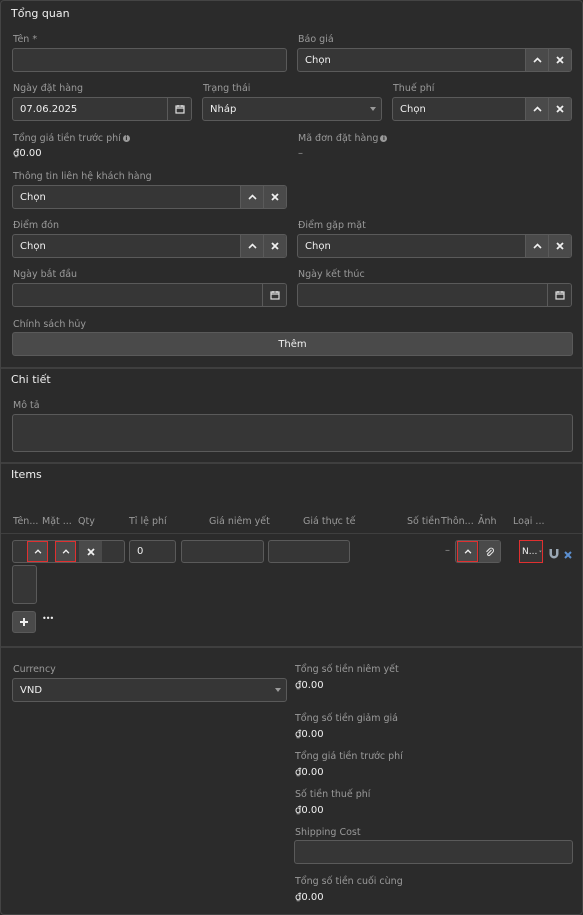  I want to click on order-date-label: Ngày đặt hàng, so click(48, 88).